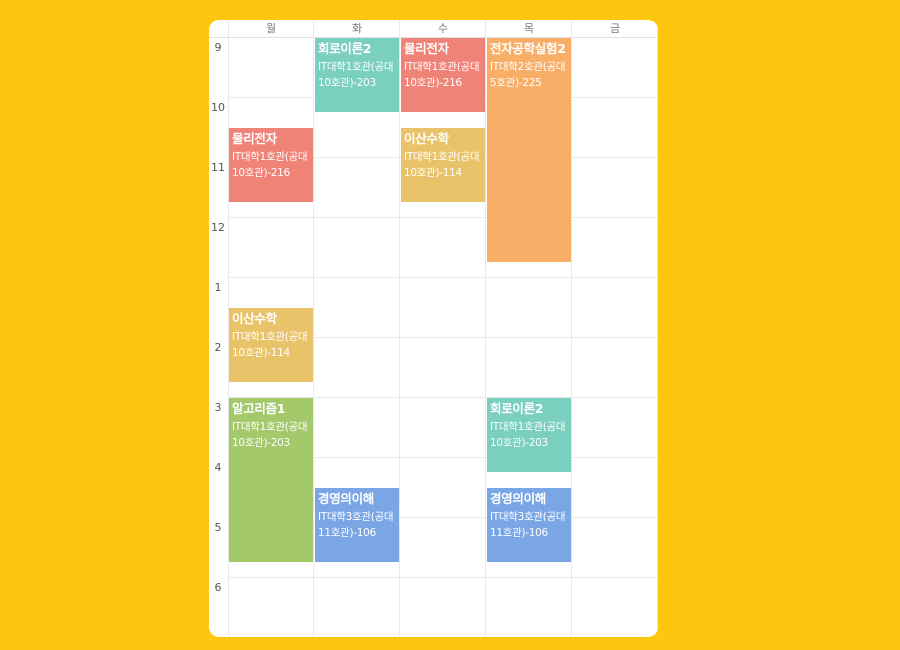 The height and width of the screenshot is (650, 900). Describe the element at coordinates (259, 408) in the screenshot. I see `class-title: 알고리즘1` at that location.